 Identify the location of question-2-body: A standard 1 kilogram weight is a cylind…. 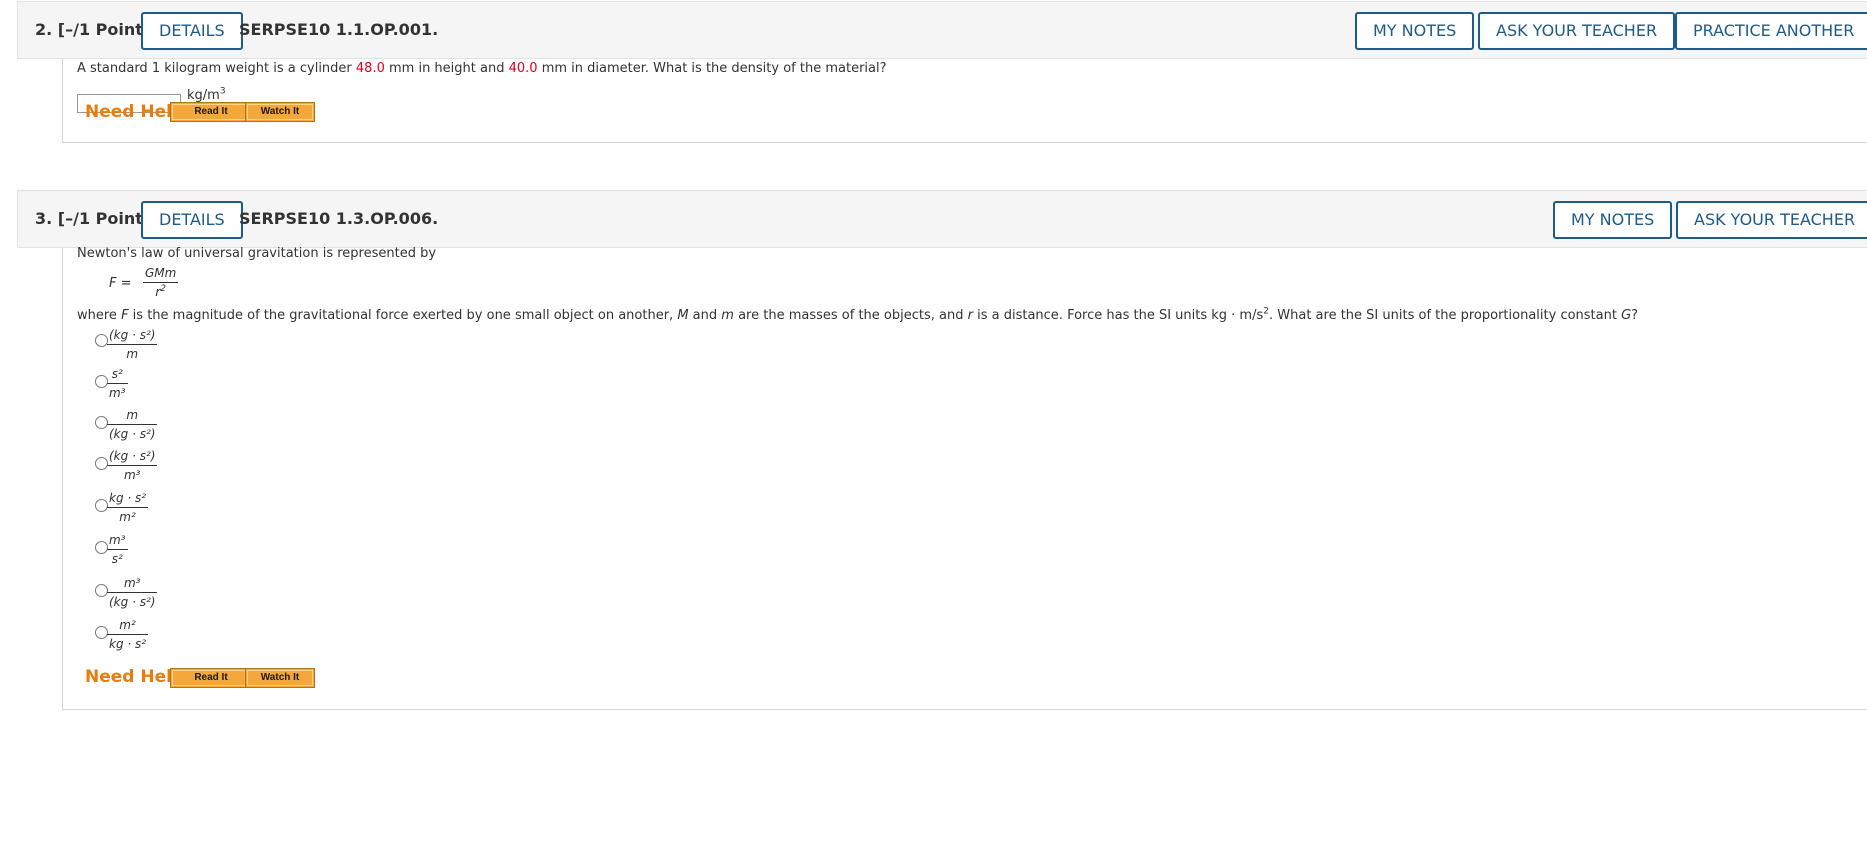
(964, 101).